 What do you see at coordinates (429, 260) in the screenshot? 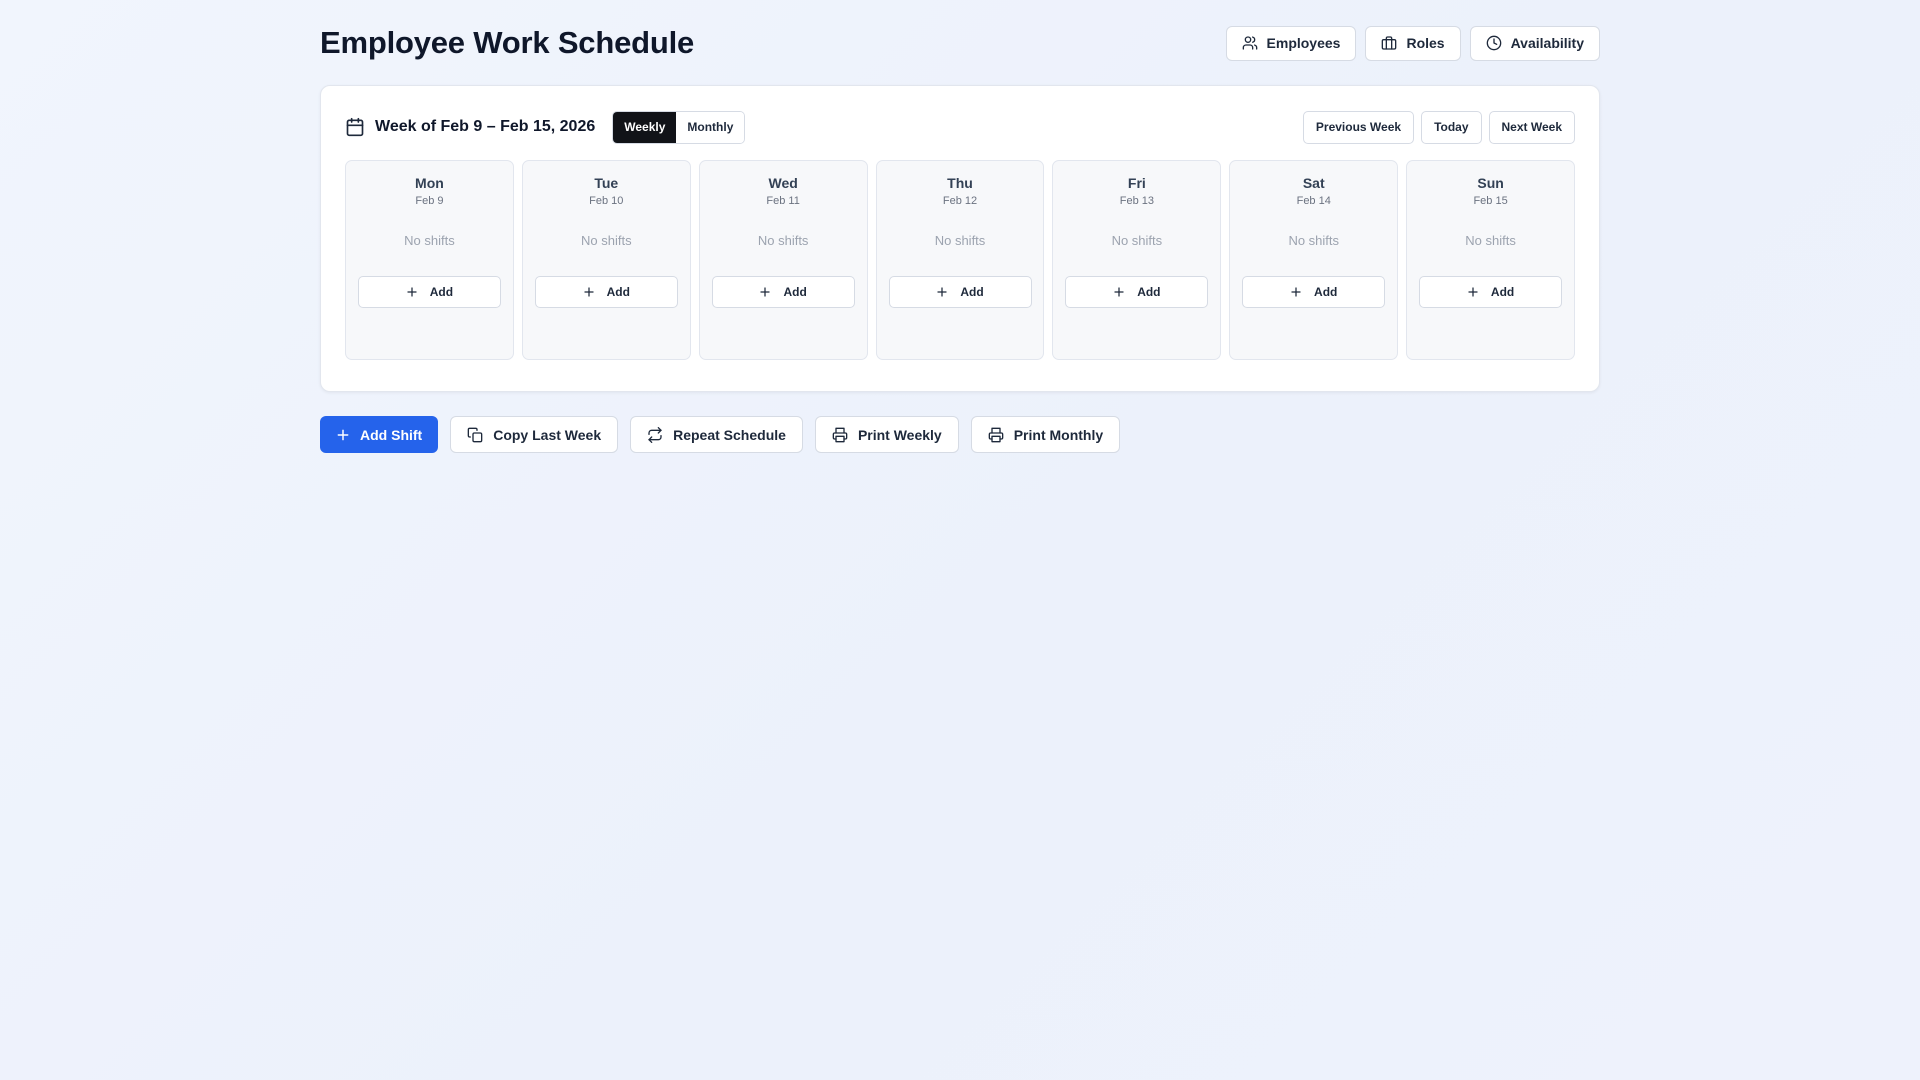
I see `day-column-mon: Mon Feb 9 No shifts Add` at bounding box center [429, 260].